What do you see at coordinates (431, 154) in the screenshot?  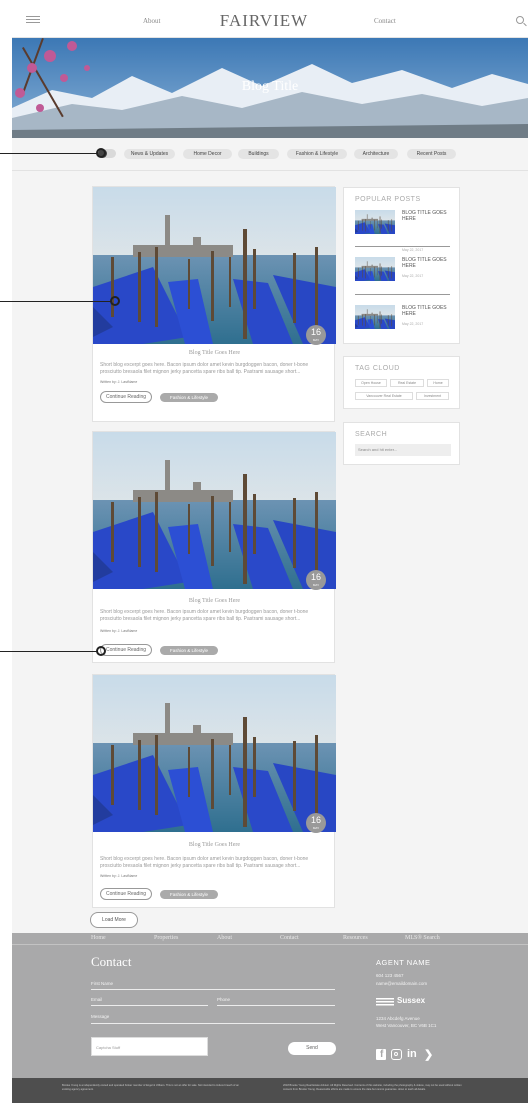 I see `filter-pill: Recent Posts` at bounding box center [431, 154].